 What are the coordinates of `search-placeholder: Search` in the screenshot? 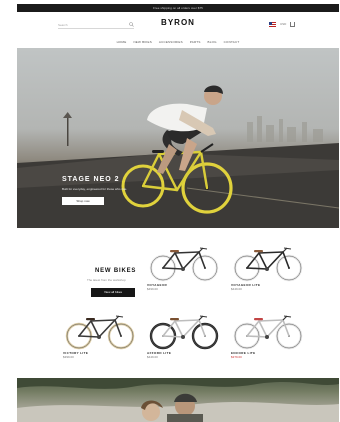 It's located at (63, 25).